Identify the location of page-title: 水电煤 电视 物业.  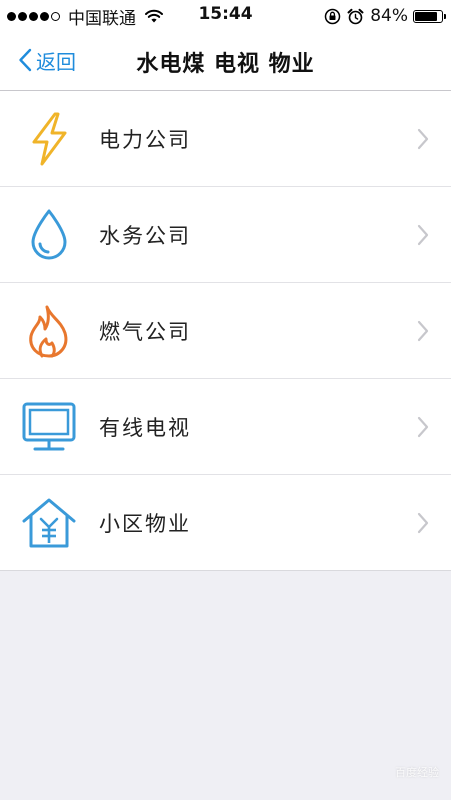
(225, 64).